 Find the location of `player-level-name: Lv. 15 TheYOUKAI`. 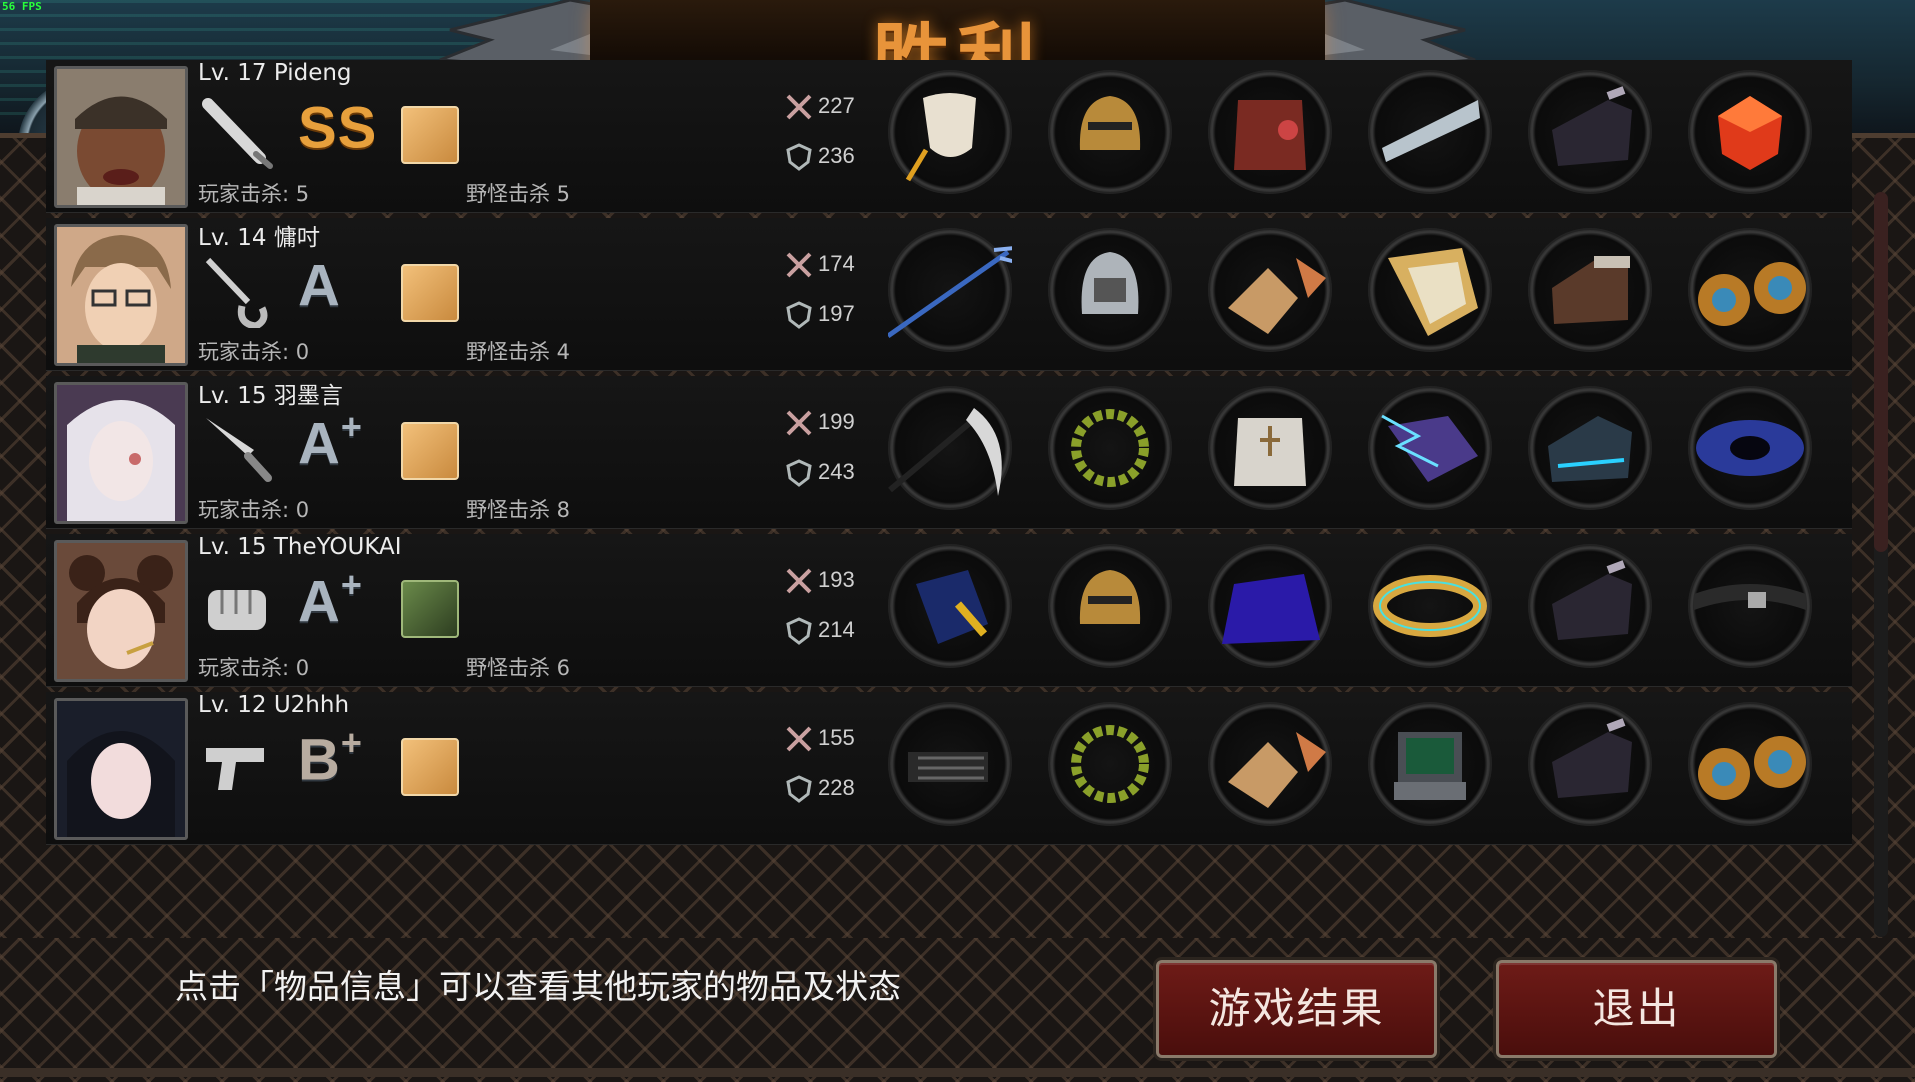

player-level-name: Lv. 15 TheYOUKAI is located at coordinates (300, 547).